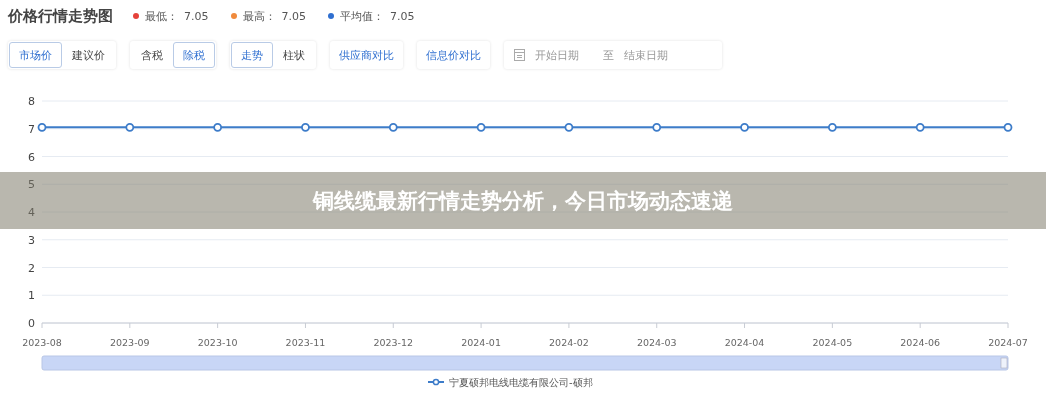 This screenshot has width=1046, height=400. What do you see at coordinates (305, 342) in the screenshot?
I see `x-axis-label: 2023-11` at bounding box center [305, 342].